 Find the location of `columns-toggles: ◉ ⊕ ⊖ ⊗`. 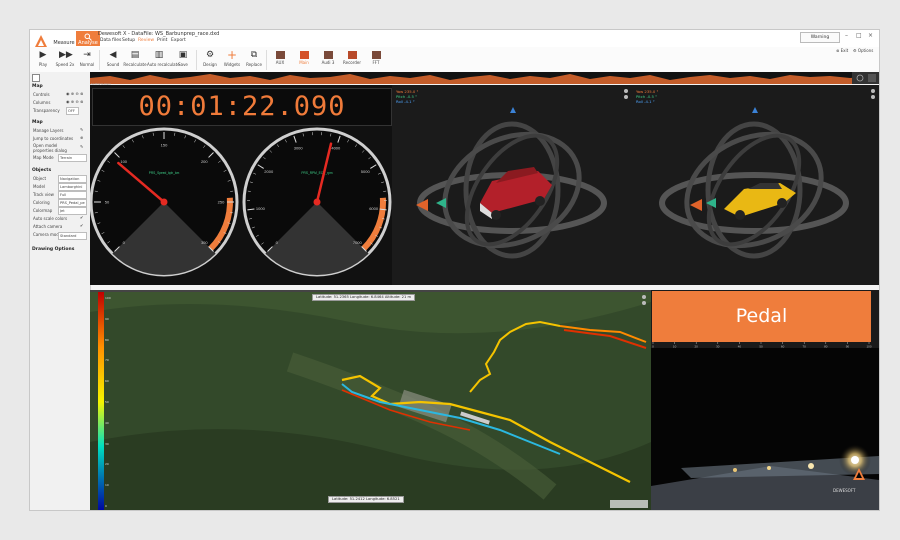

columns-toggles: ◉ ⊕ ⊖ ⊗ is located at coordinates (74, 101).